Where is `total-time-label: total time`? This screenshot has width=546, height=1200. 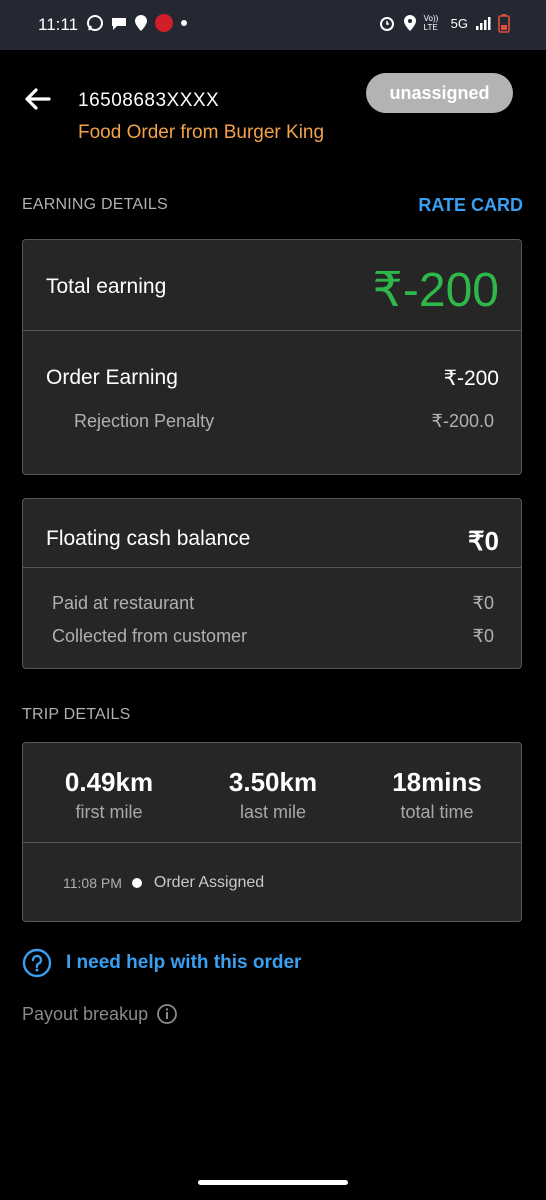
total-time-label: total time is located at coordinates (437, 812).